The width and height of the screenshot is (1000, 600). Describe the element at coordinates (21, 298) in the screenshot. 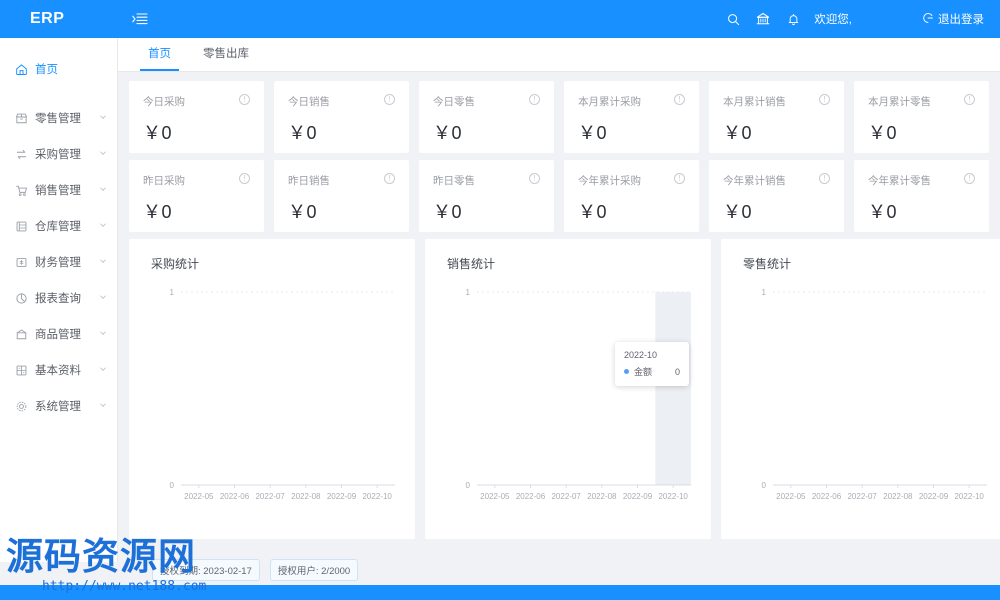

I see `pie-chart-icon` at that location.